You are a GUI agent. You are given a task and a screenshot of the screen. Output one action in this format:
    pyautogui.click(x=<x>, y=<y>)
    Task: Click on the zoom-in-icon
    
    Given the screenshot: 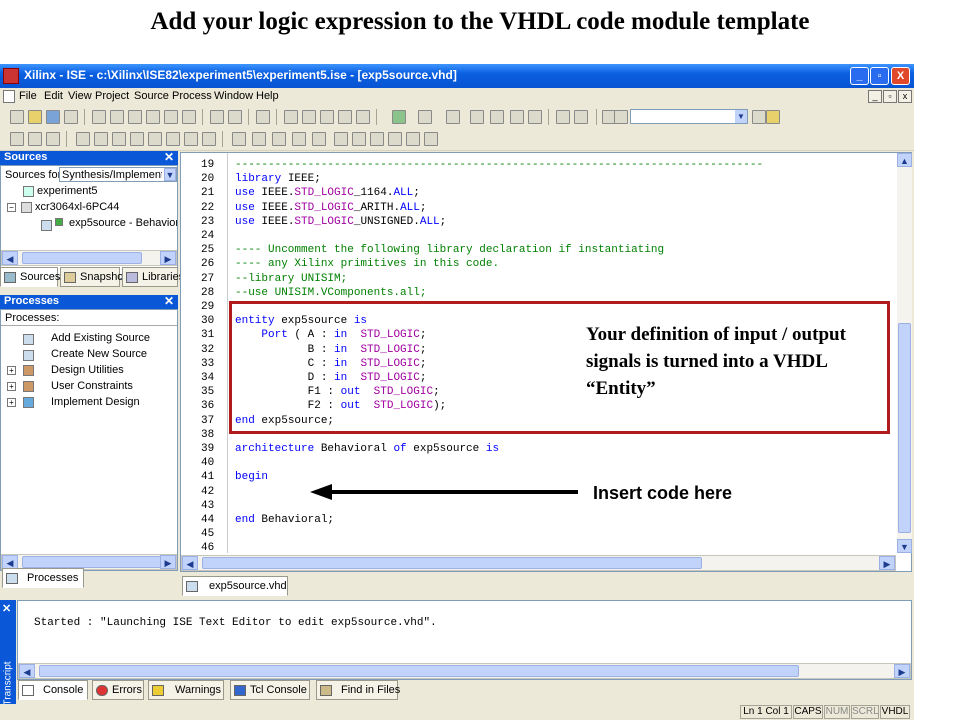 What is the action you would take?
    pyautogui.click(x=291, y=117)
    